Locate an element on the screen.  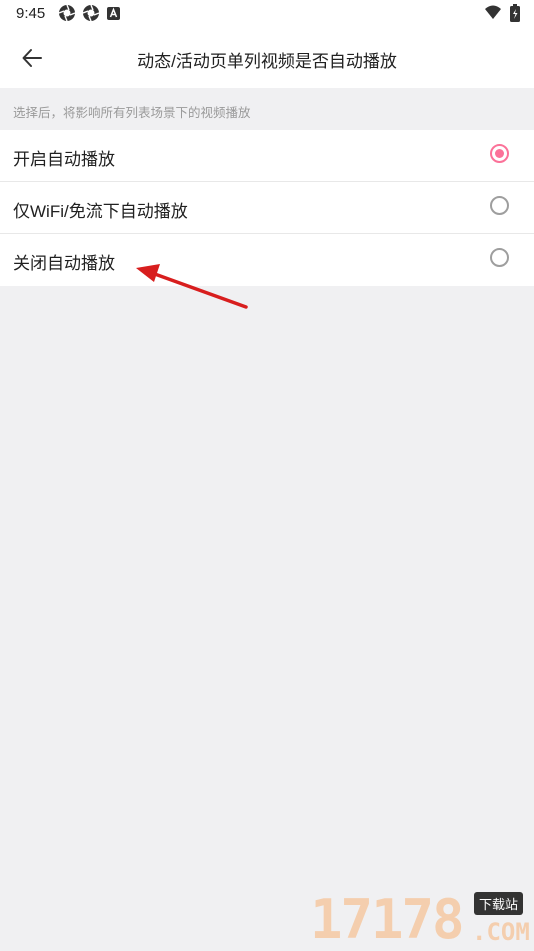
status-icons-right is located at coordinates (502, 13).